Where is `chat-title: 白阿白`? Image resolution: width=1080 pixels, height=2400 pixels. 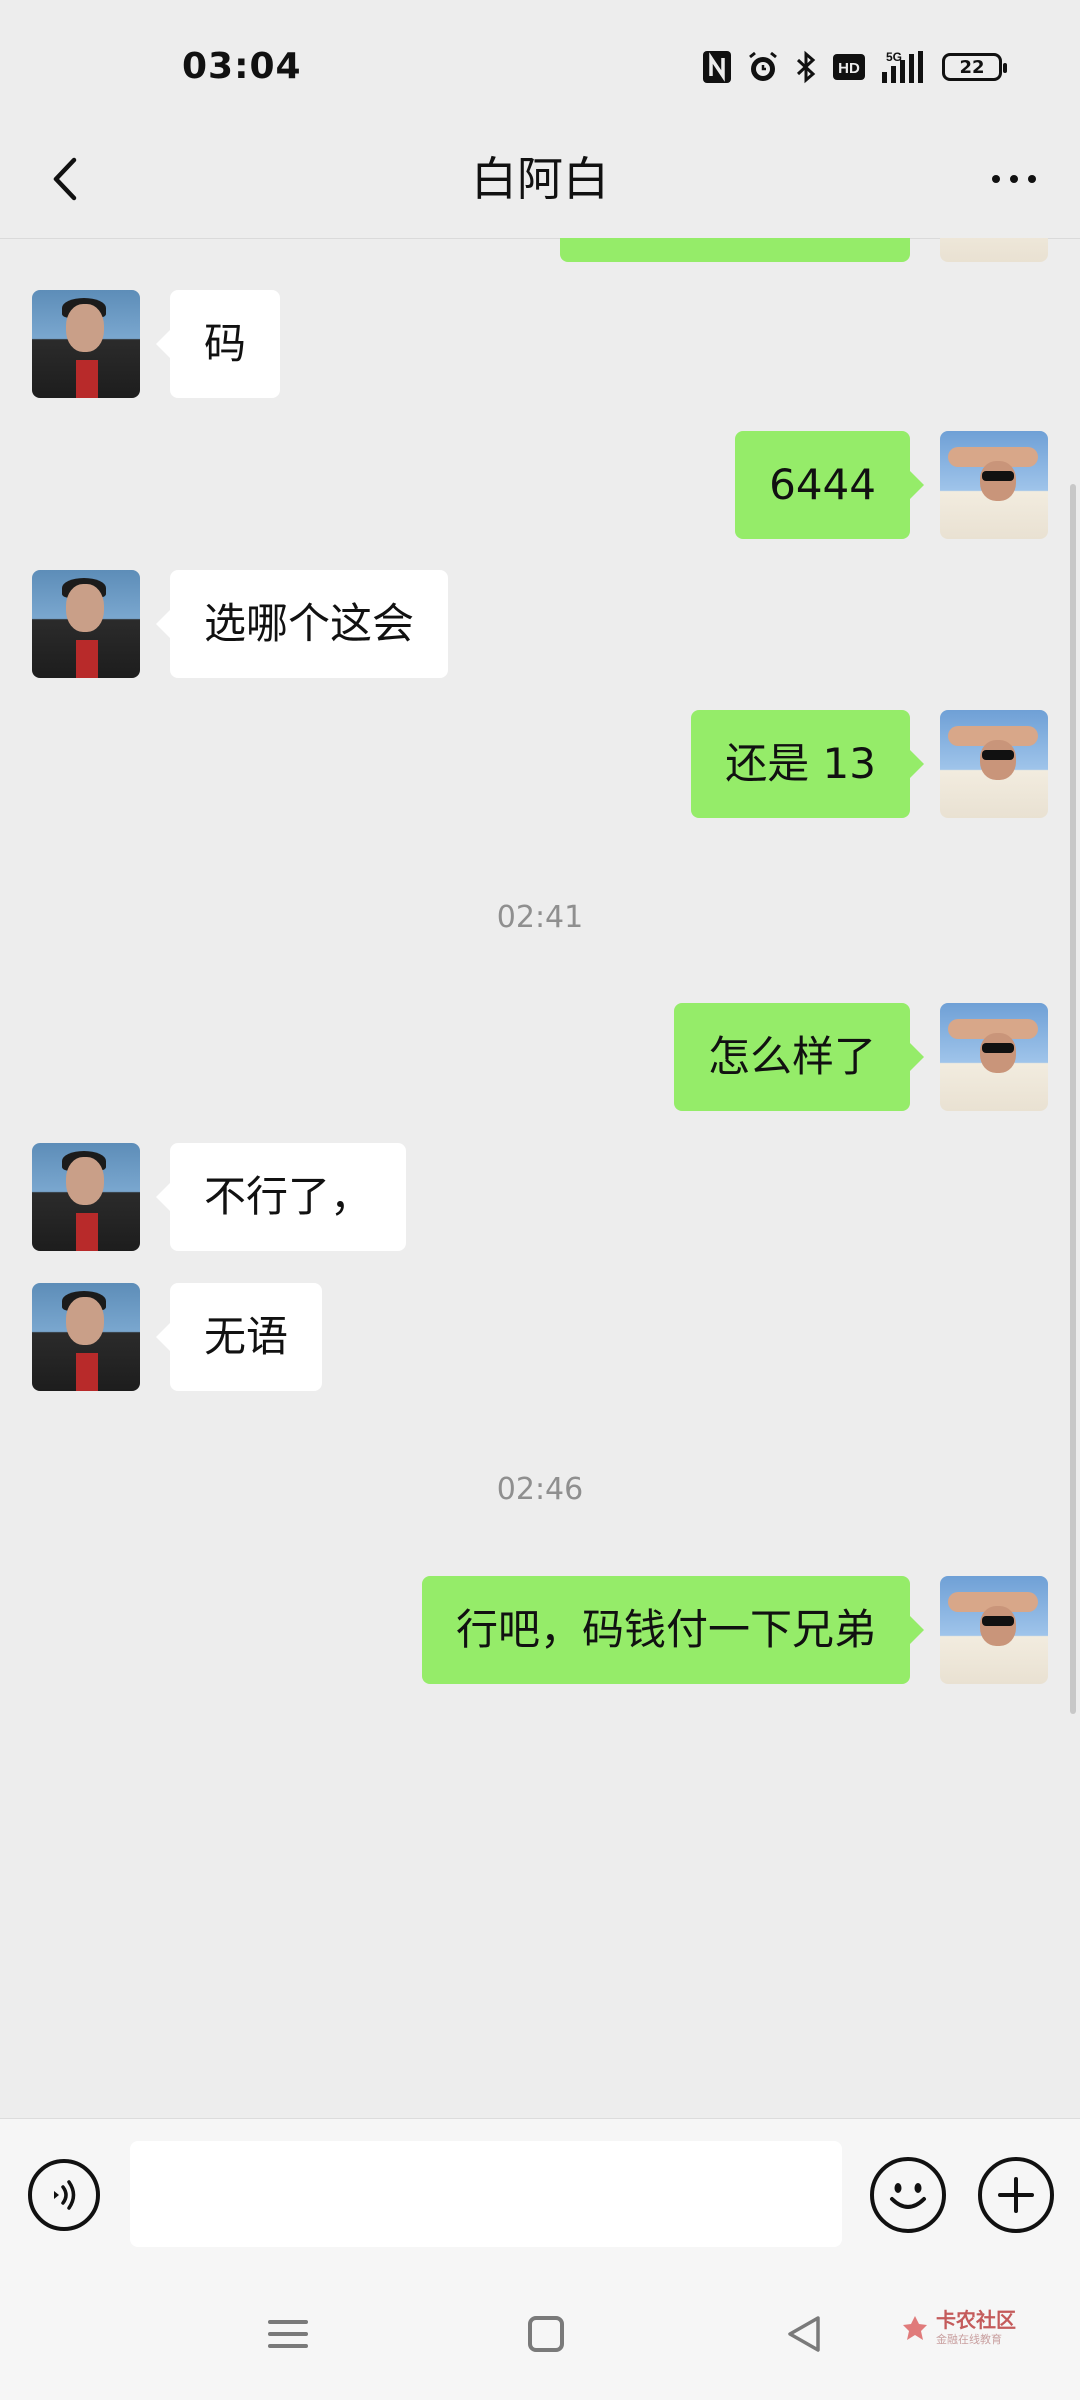
chat-title: 白阿白 is located at coordinates (540, 179).